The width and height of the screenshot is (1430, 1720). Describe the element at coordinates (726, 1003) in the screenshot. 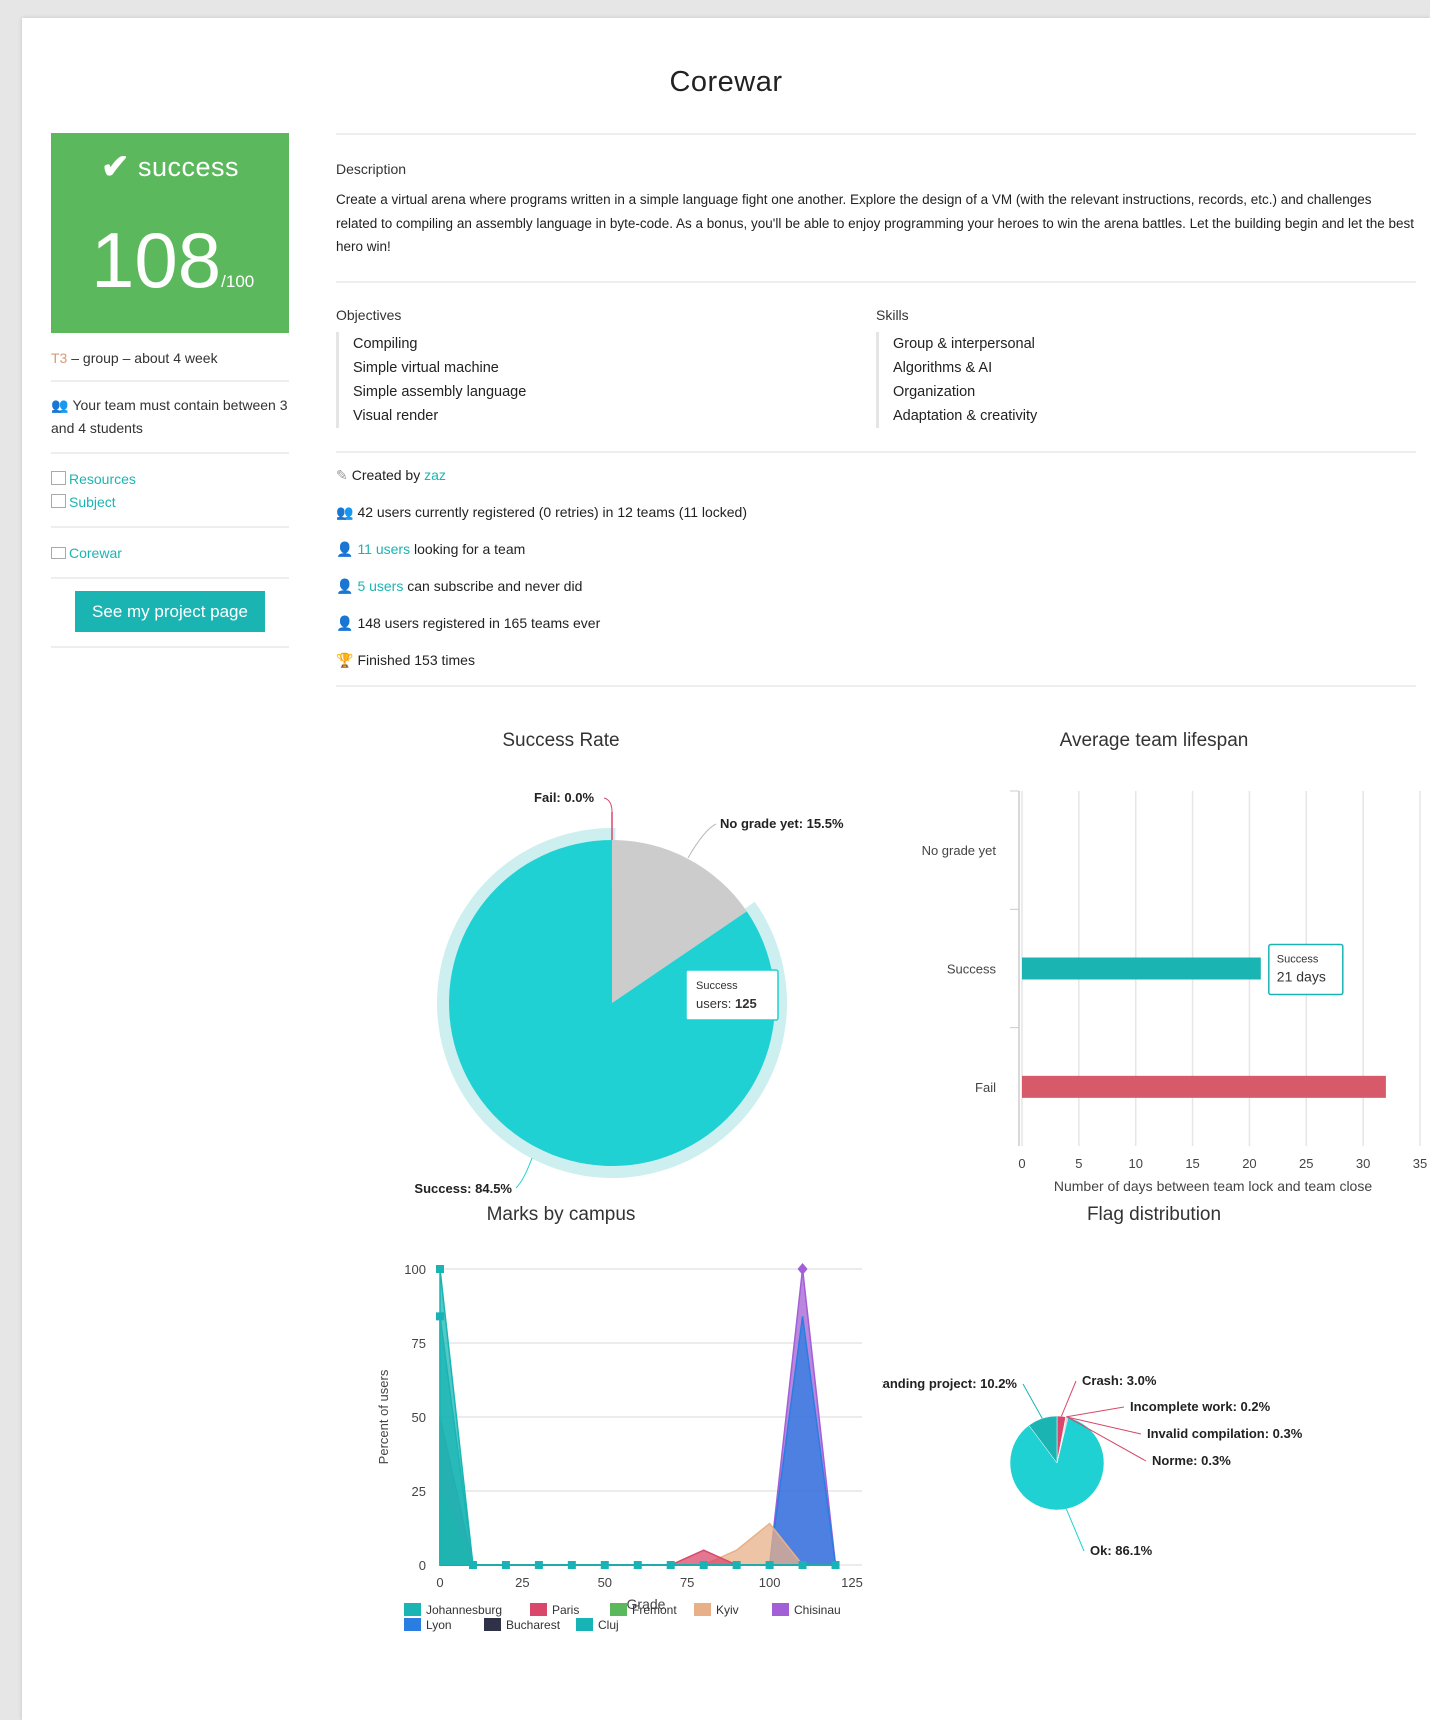

I see `tooltip-value: users: 125` at that location.